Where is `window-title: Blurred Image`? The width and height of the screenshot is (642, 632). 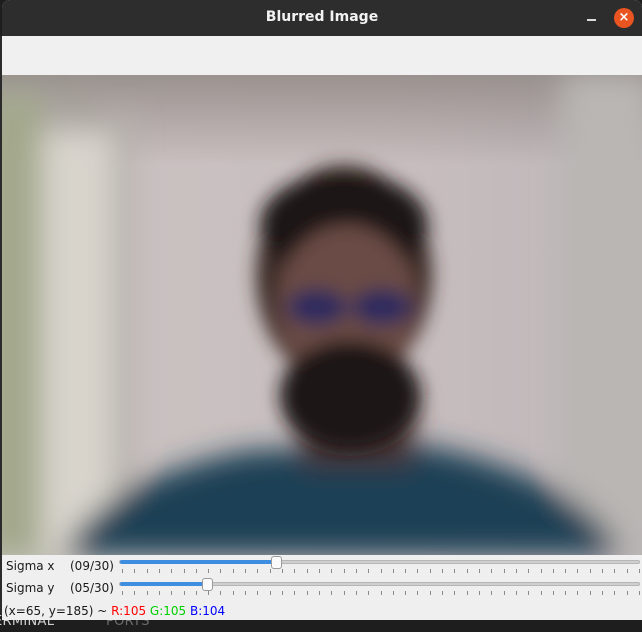 window-title: Blurred Image is located at coordinates (322, 17).